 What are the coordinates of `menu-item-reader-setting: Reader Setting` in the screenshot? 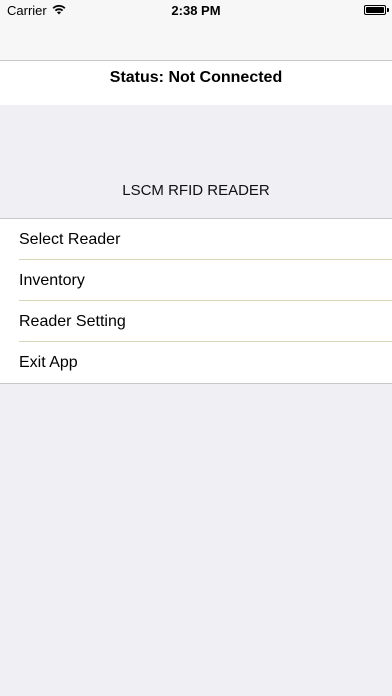 It's located at (196, 321).